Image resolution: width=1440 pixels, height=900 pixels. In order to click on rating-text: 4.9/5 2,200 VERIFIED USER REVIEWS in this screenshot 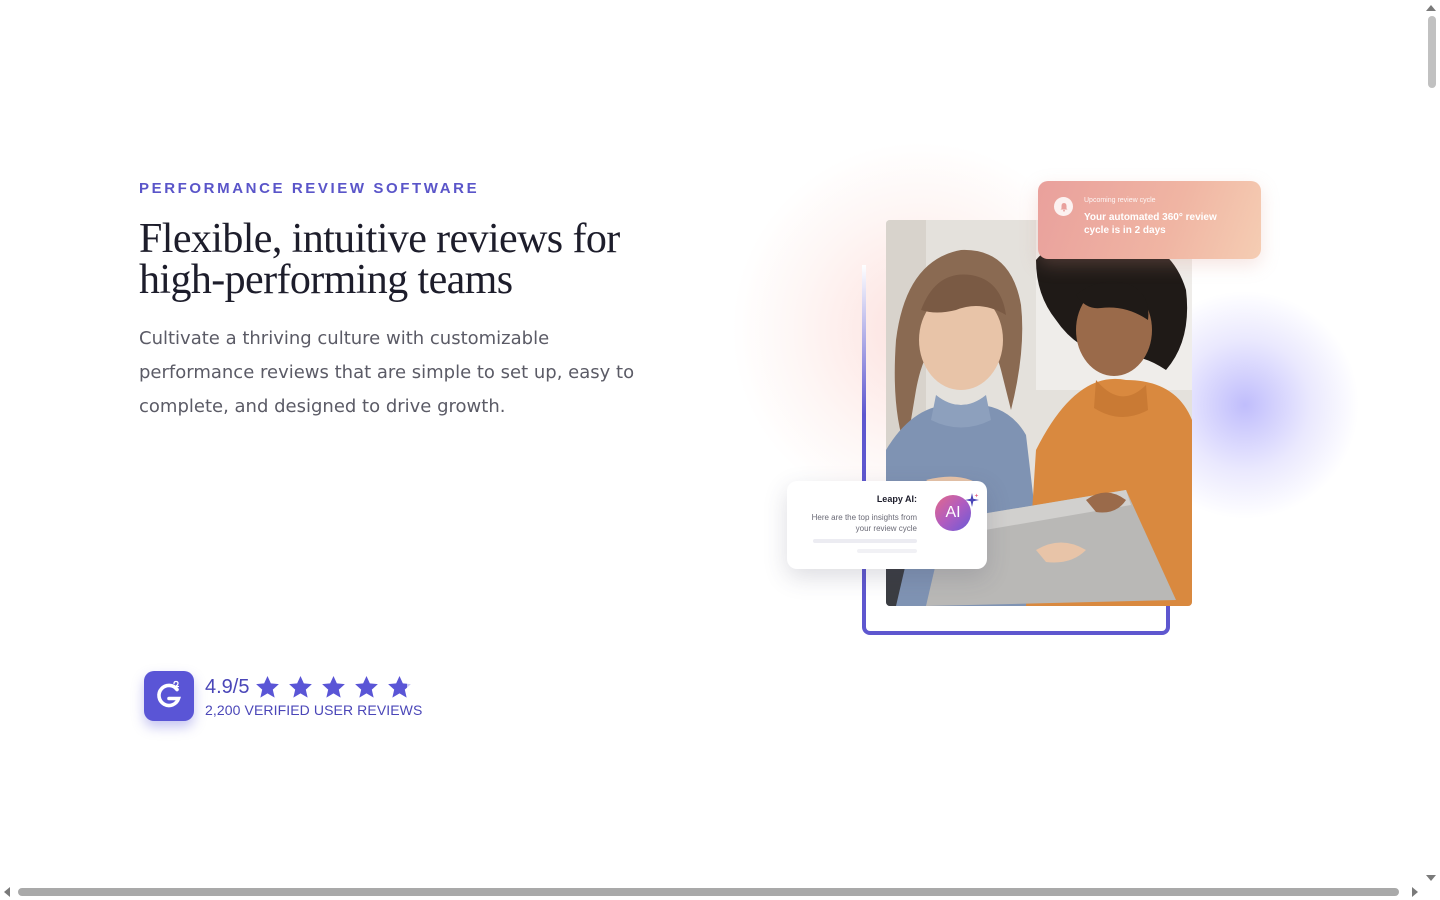, I will do `click(314, 696)`.